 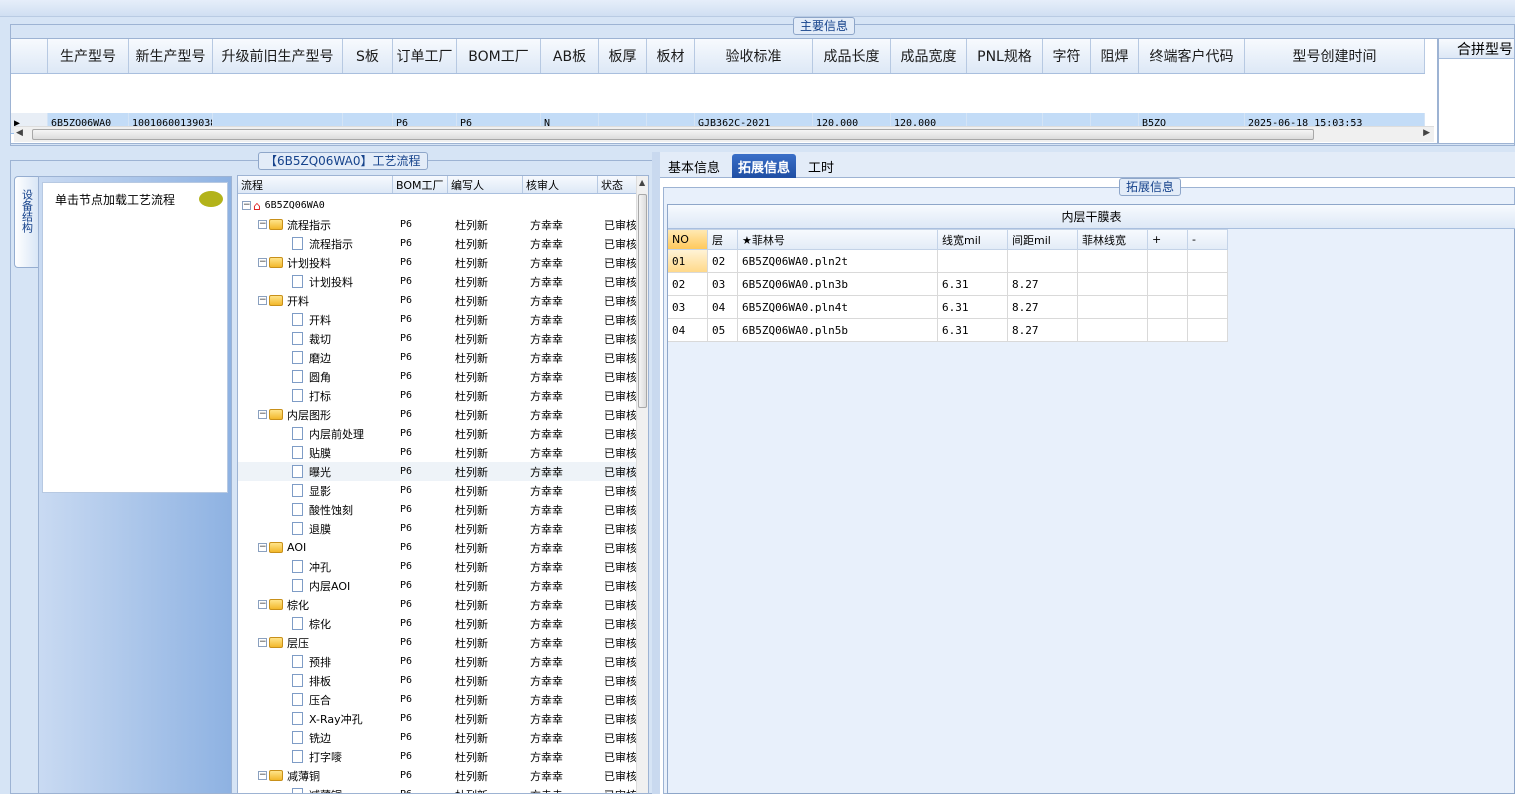 What do you see at coordinates (723, 239) in the screenshot?
I see `film-col-header: 层` at bounding box center [723, 239].